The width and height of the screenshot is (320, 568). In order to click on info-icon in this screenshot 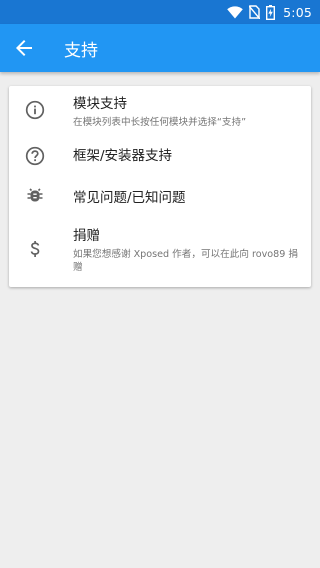, I will do `click(35, 110)`.